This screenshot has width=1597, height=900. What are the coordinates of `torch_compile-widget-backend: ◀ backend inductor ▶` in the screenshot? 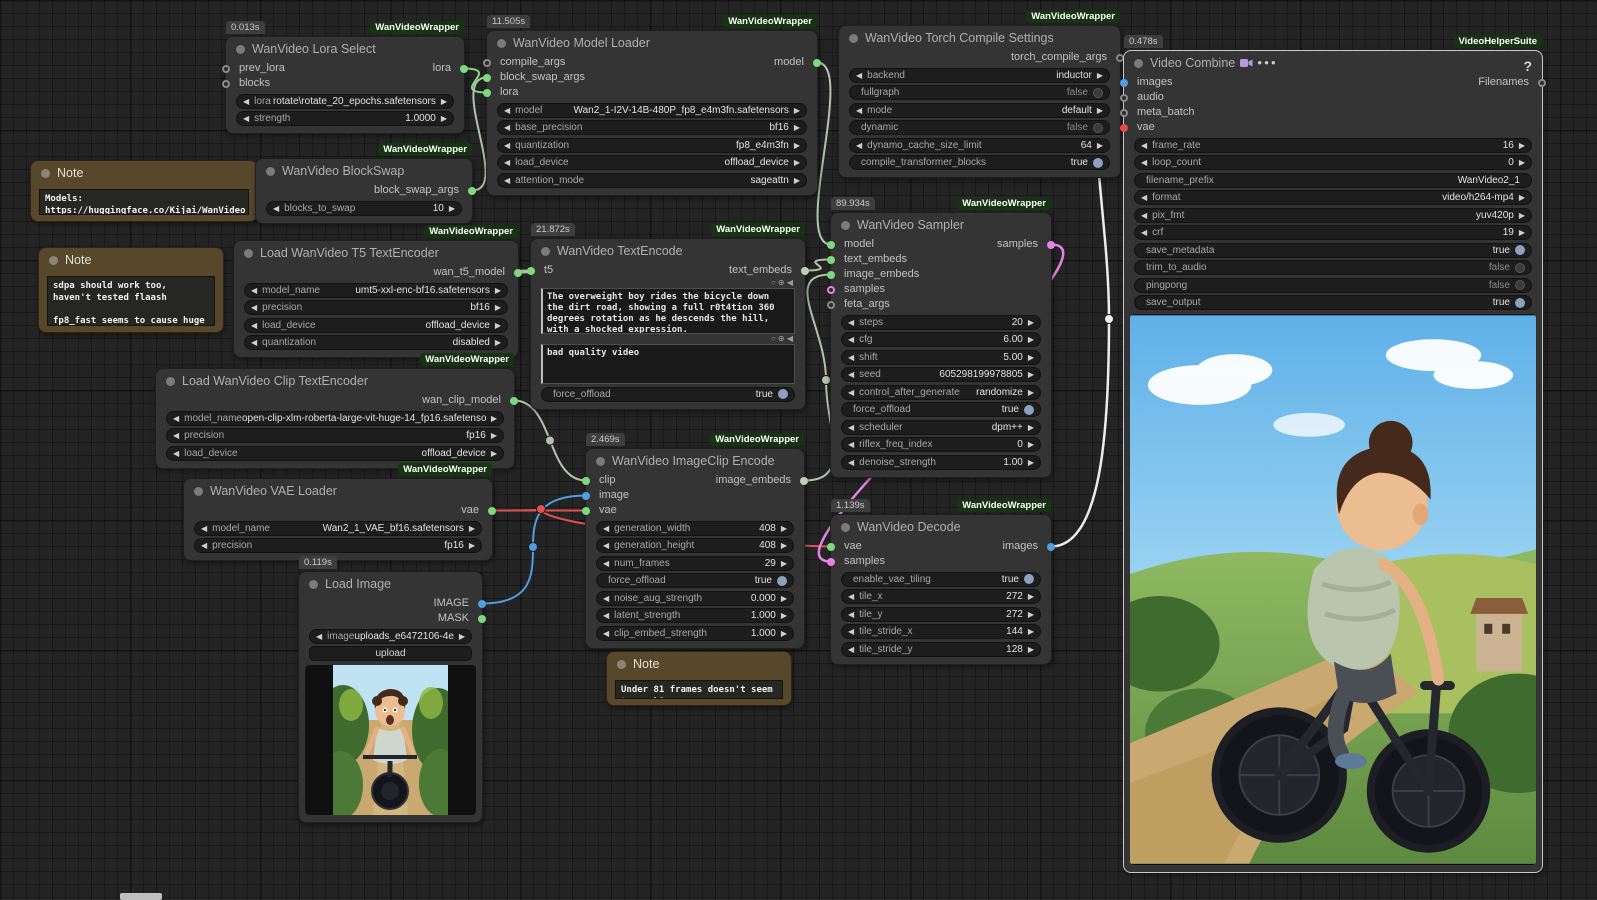 It's located at (979, 75).